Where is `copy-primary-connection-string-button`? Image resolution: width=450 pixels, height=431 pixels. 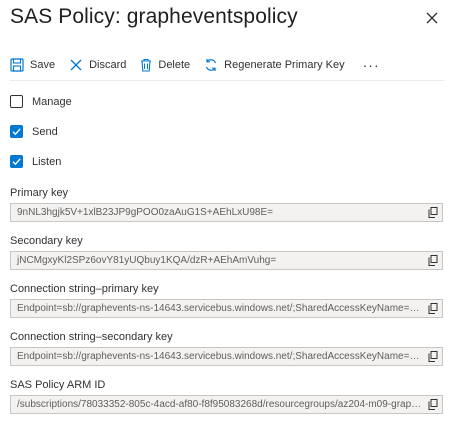
copy-primary-connection-string-button is located at coordinates (433, 308).